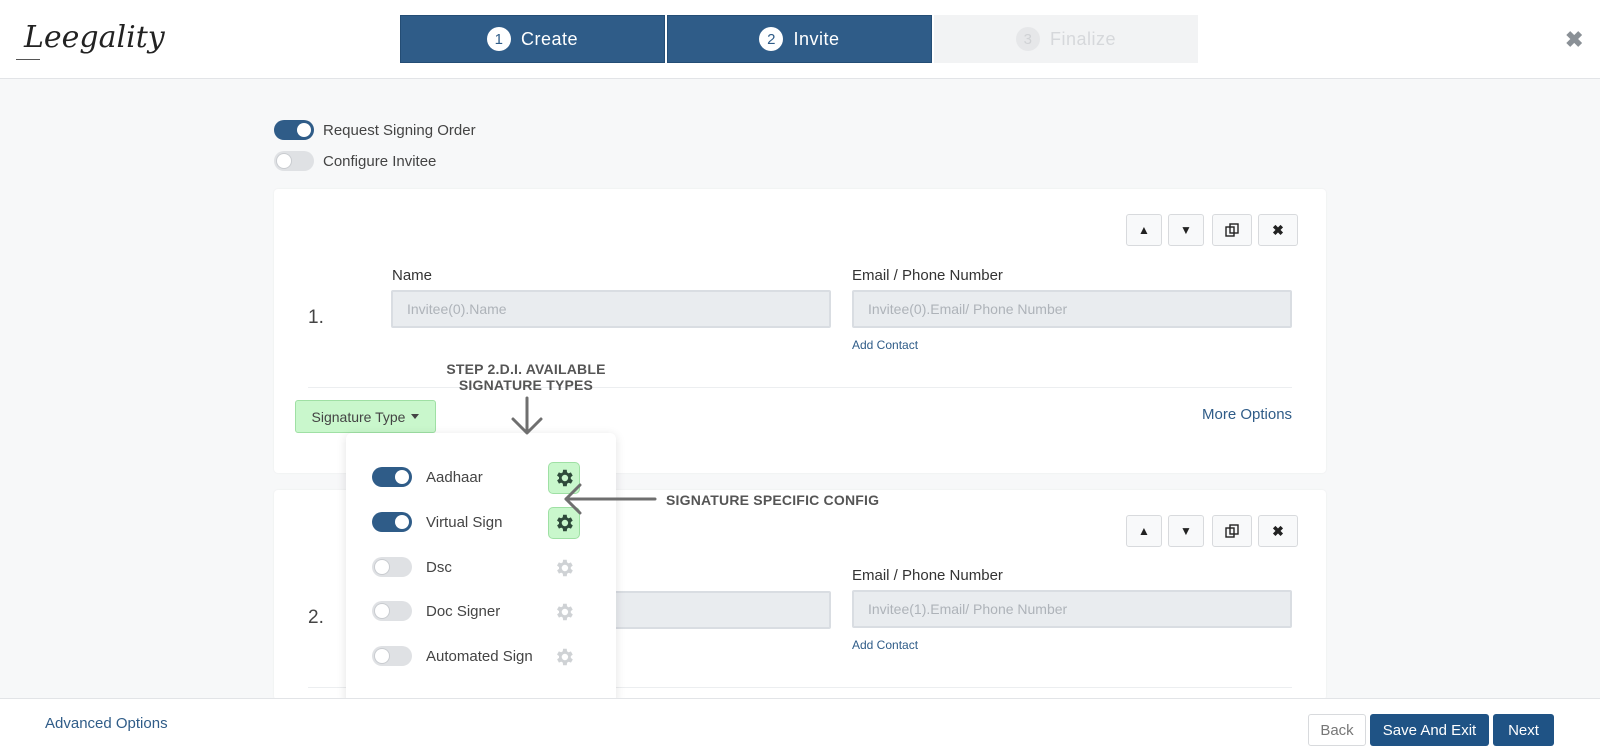 This screenshot has width=1600, height=755. I want to click on progress-steps: 1 Create 2 Invite 3 Finalize, so click(799, 39).